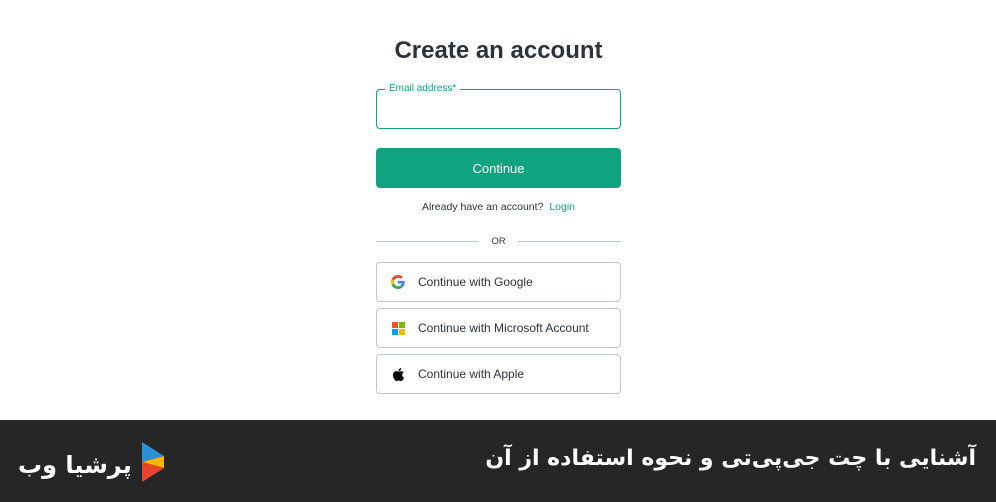  Describe the element at coordinates (498, 50) in the screenshot. I see `page-title: Create an account` at that location.